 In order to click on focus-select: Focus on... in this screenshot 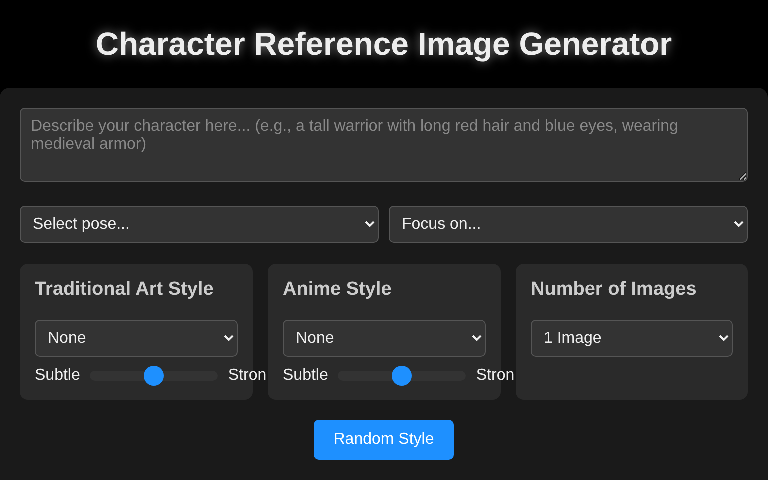, I will do `click(568, 224)`.